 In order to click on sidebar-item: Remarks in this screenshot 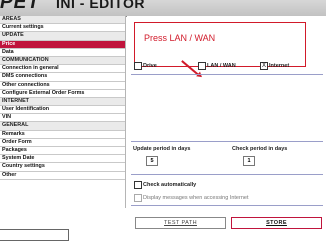, I will do `click(62, 135)`.